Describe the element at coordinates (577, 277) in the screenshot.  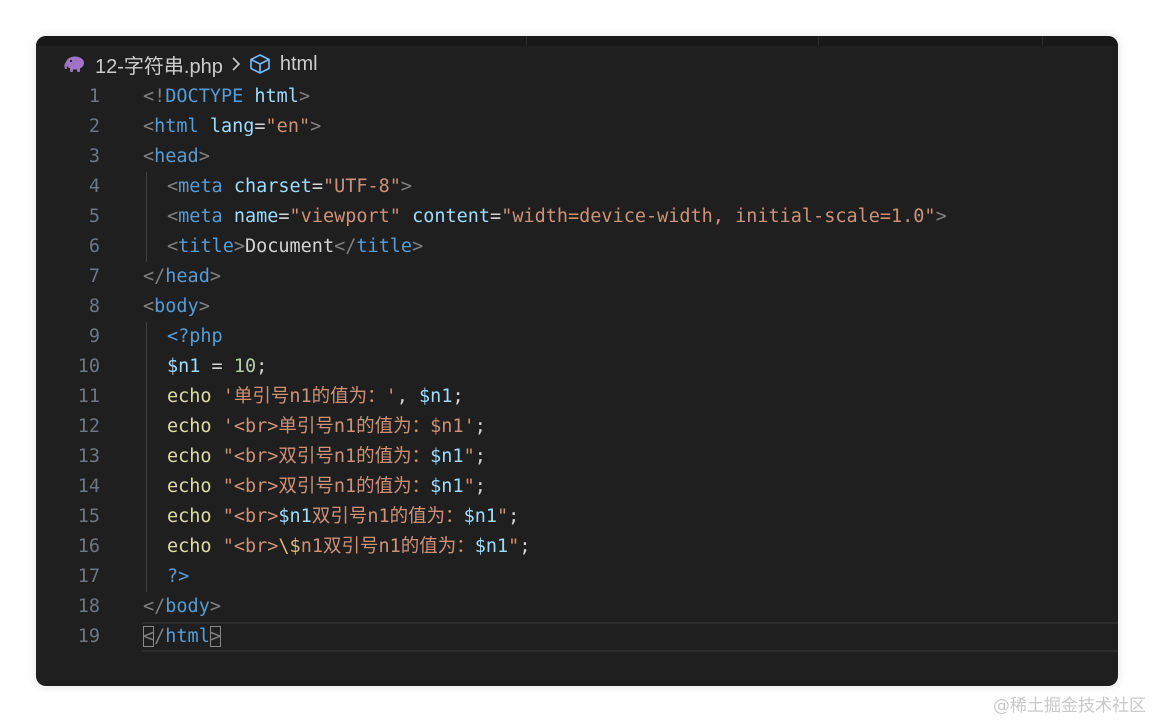
I see `code-line: 7 </head>` at that location.